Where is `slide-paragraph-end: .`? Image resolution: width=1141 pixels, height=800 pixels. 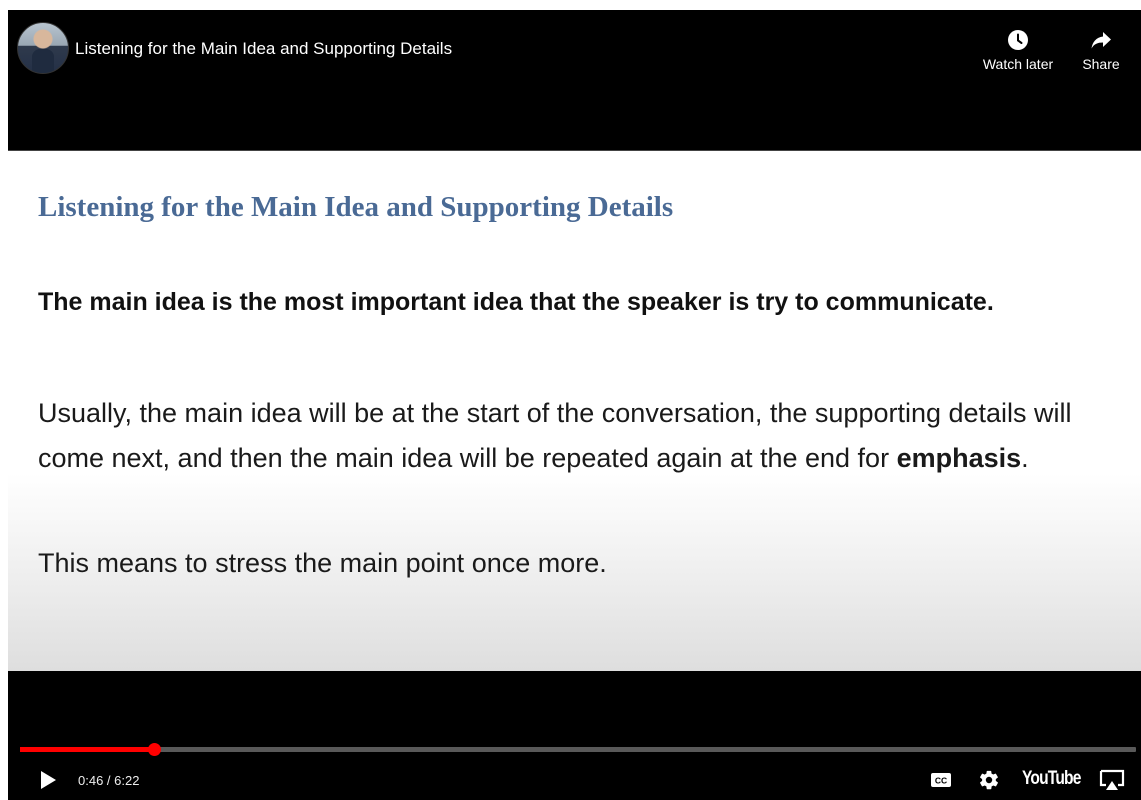 slide-paragraph-end: . is located at coordinates (1025, 458).